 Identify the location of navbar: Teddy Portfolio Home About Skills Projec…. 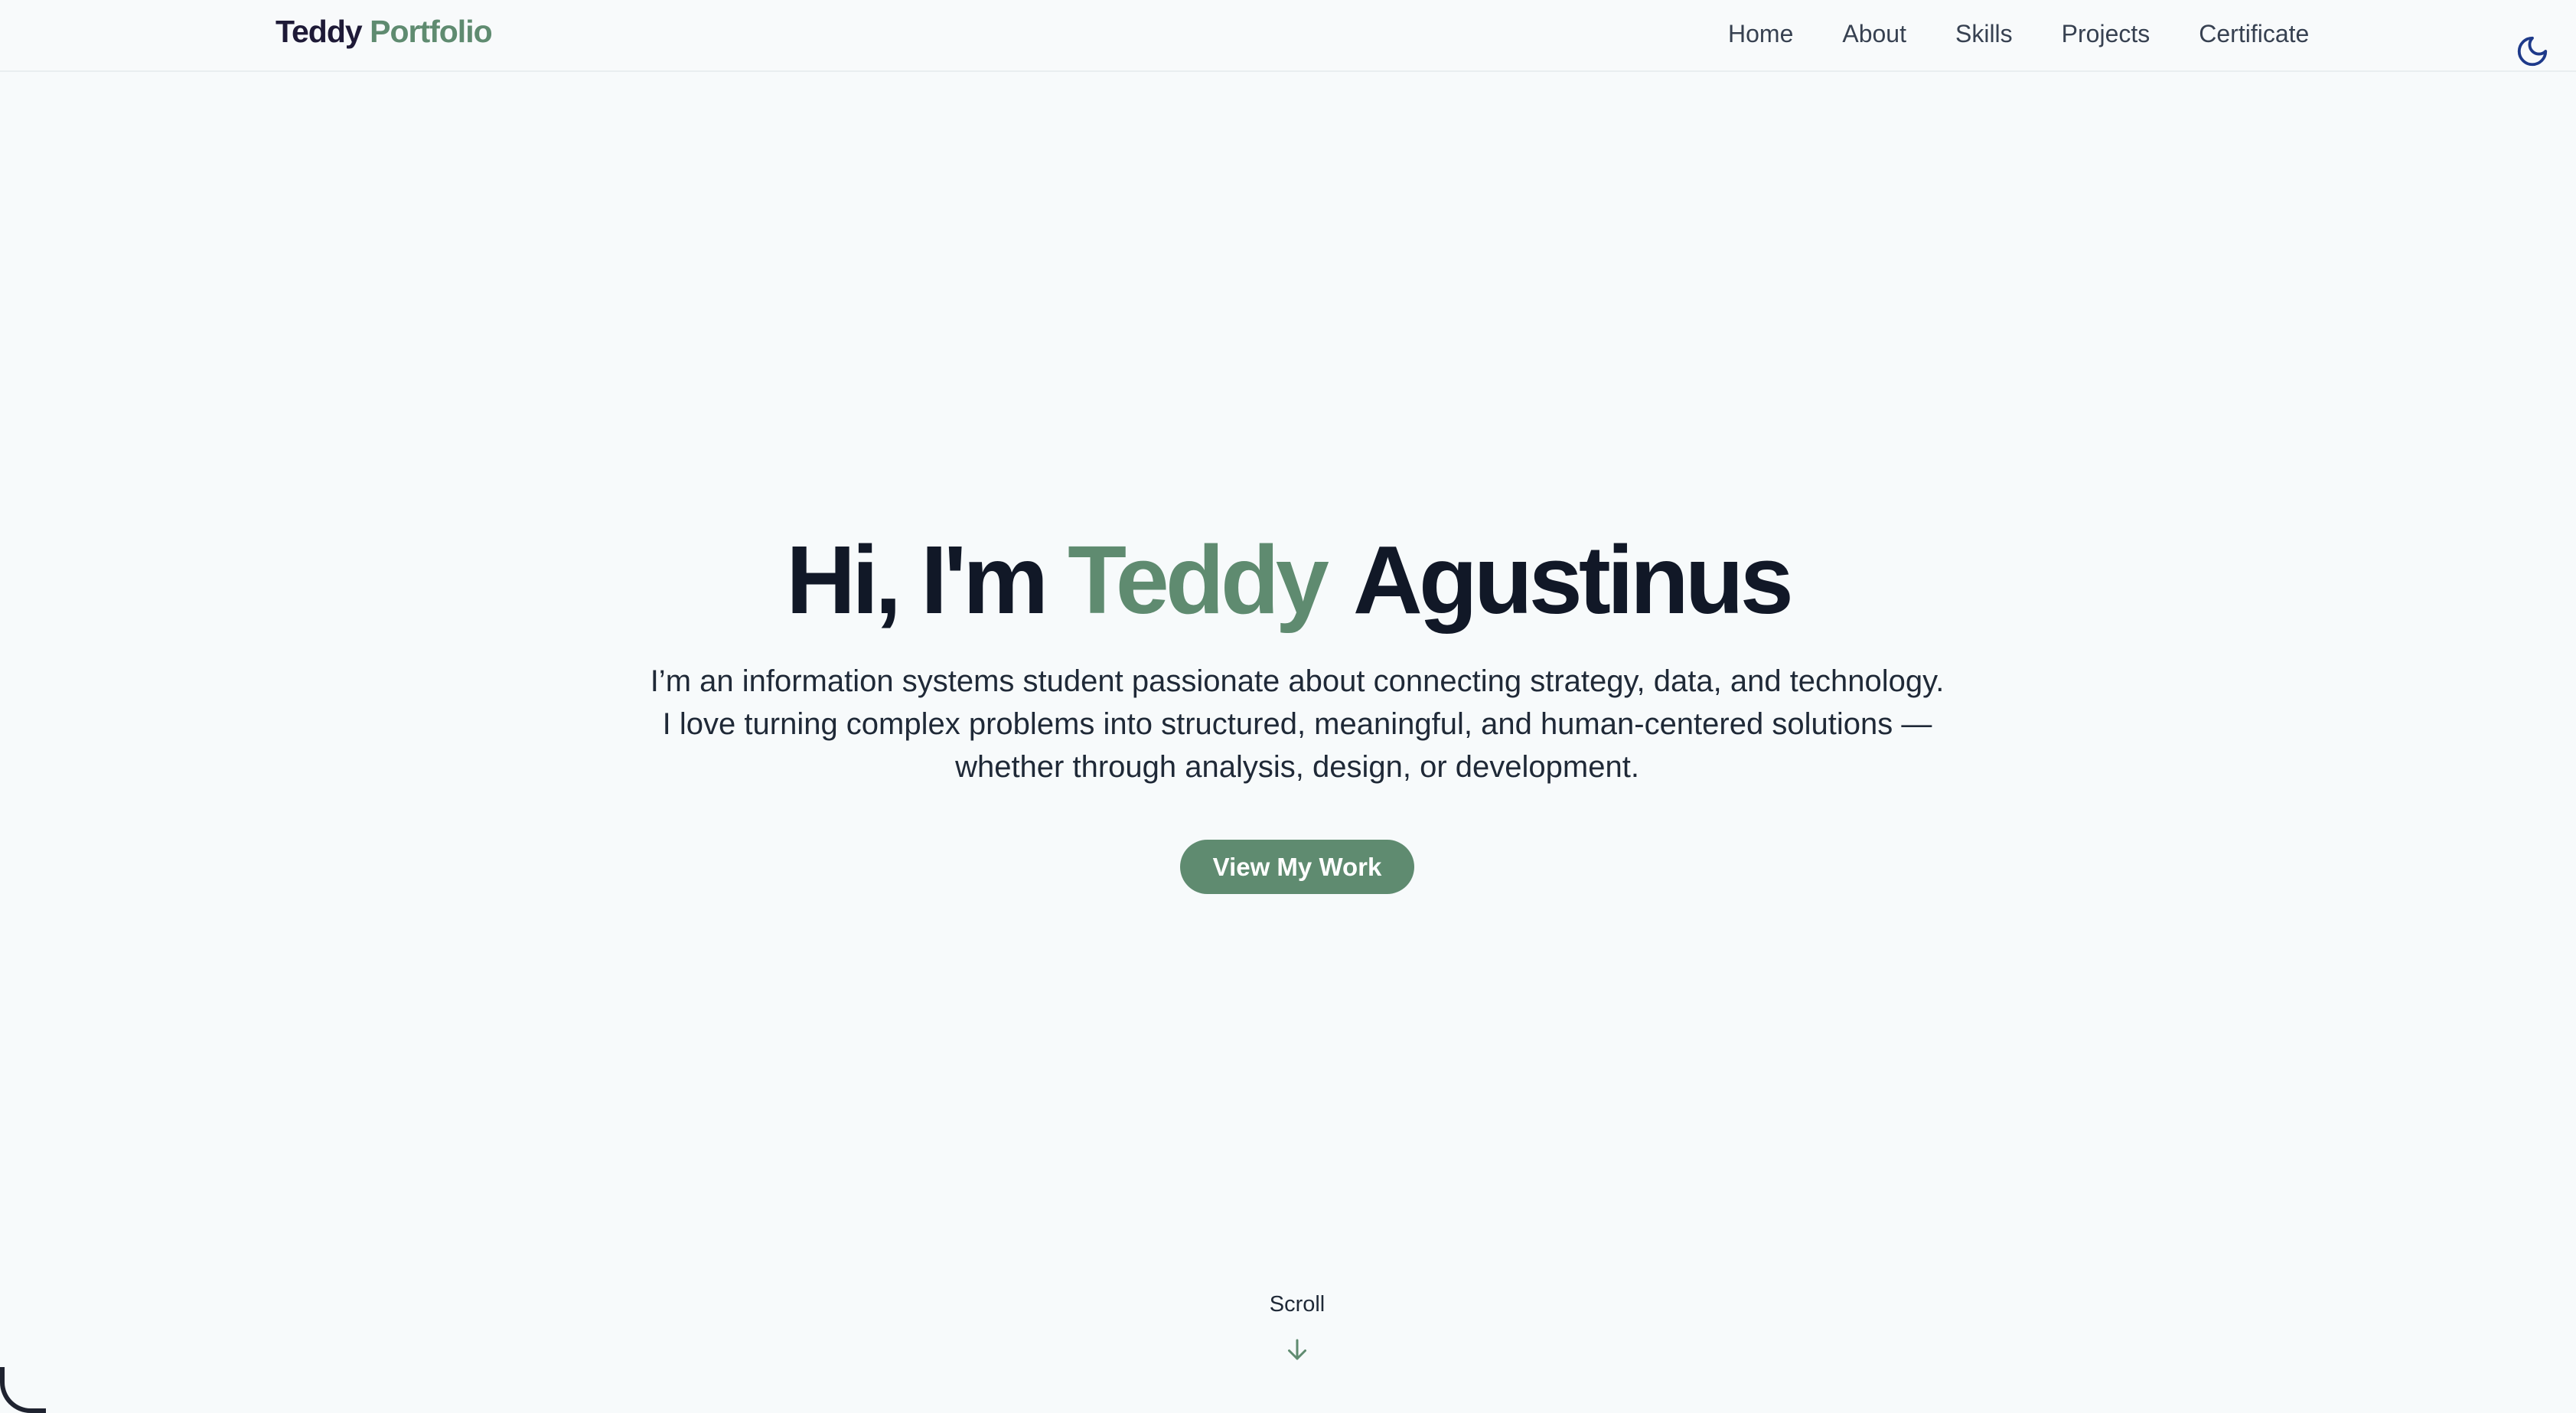
(1288, 36).